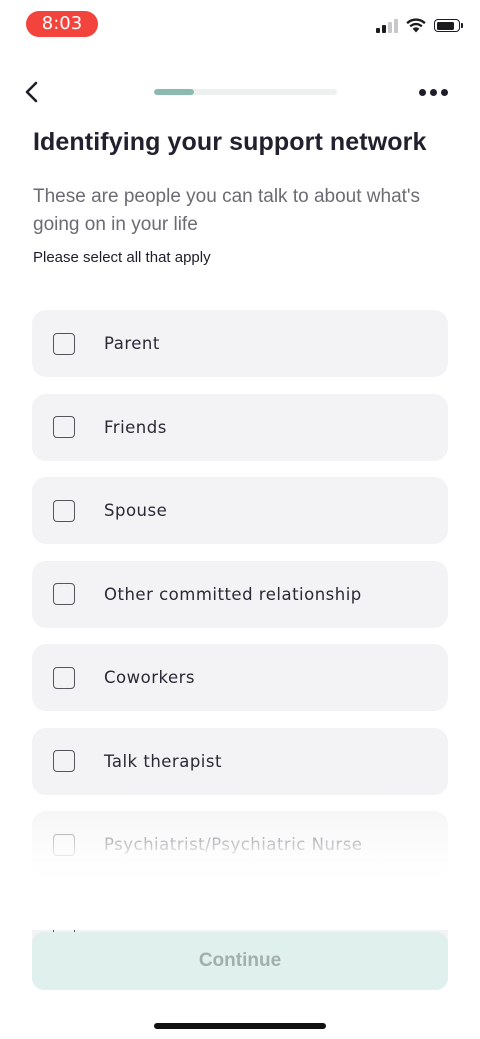 The height and width of the screenshot is (1039, 480). I want to click on status-time: 8:03, so click(62, 24).